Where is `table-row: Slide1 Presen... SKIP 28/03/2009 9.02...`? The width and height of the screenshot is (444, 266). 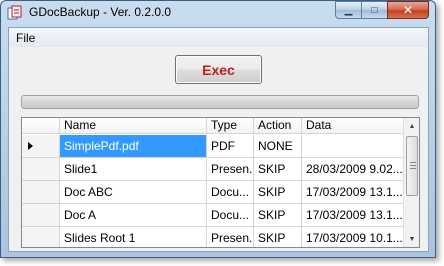 table-row: Slide1 Presen... SKIP 28/03/2009 9.02... is located at coordinates (213, 169).